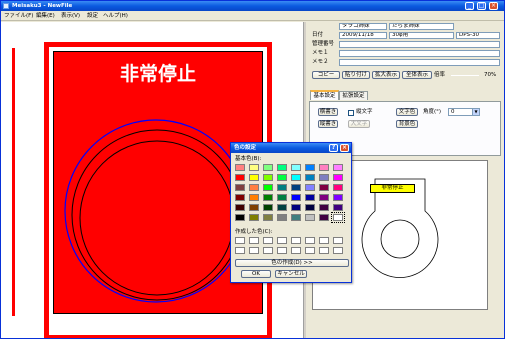  Describe the element at coordinates (115, 16) in the screenshot. I see `menu-help: ヘルプ(H)` at that location.